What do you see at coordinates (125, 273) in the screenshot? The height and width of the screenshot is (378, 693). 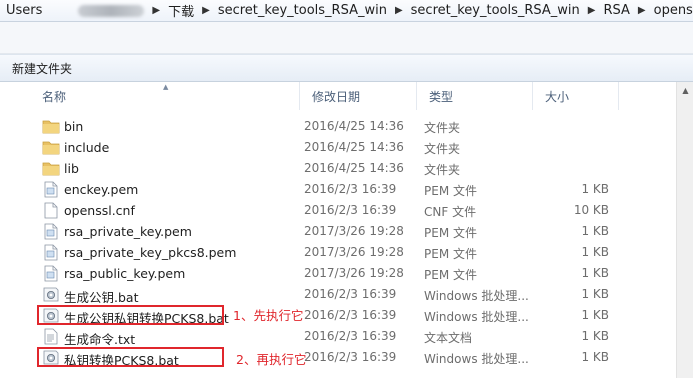 I see `file-name: rsa_public_key.pem` at bounding box center [125, 273].